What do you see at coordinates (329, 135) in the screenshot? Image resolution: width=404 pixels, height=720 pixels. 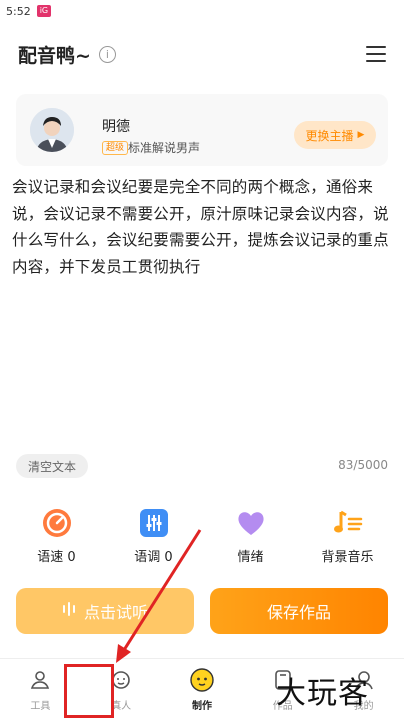 I see `switch-voice-label: 更换主播` at bounding box center [329, 135].